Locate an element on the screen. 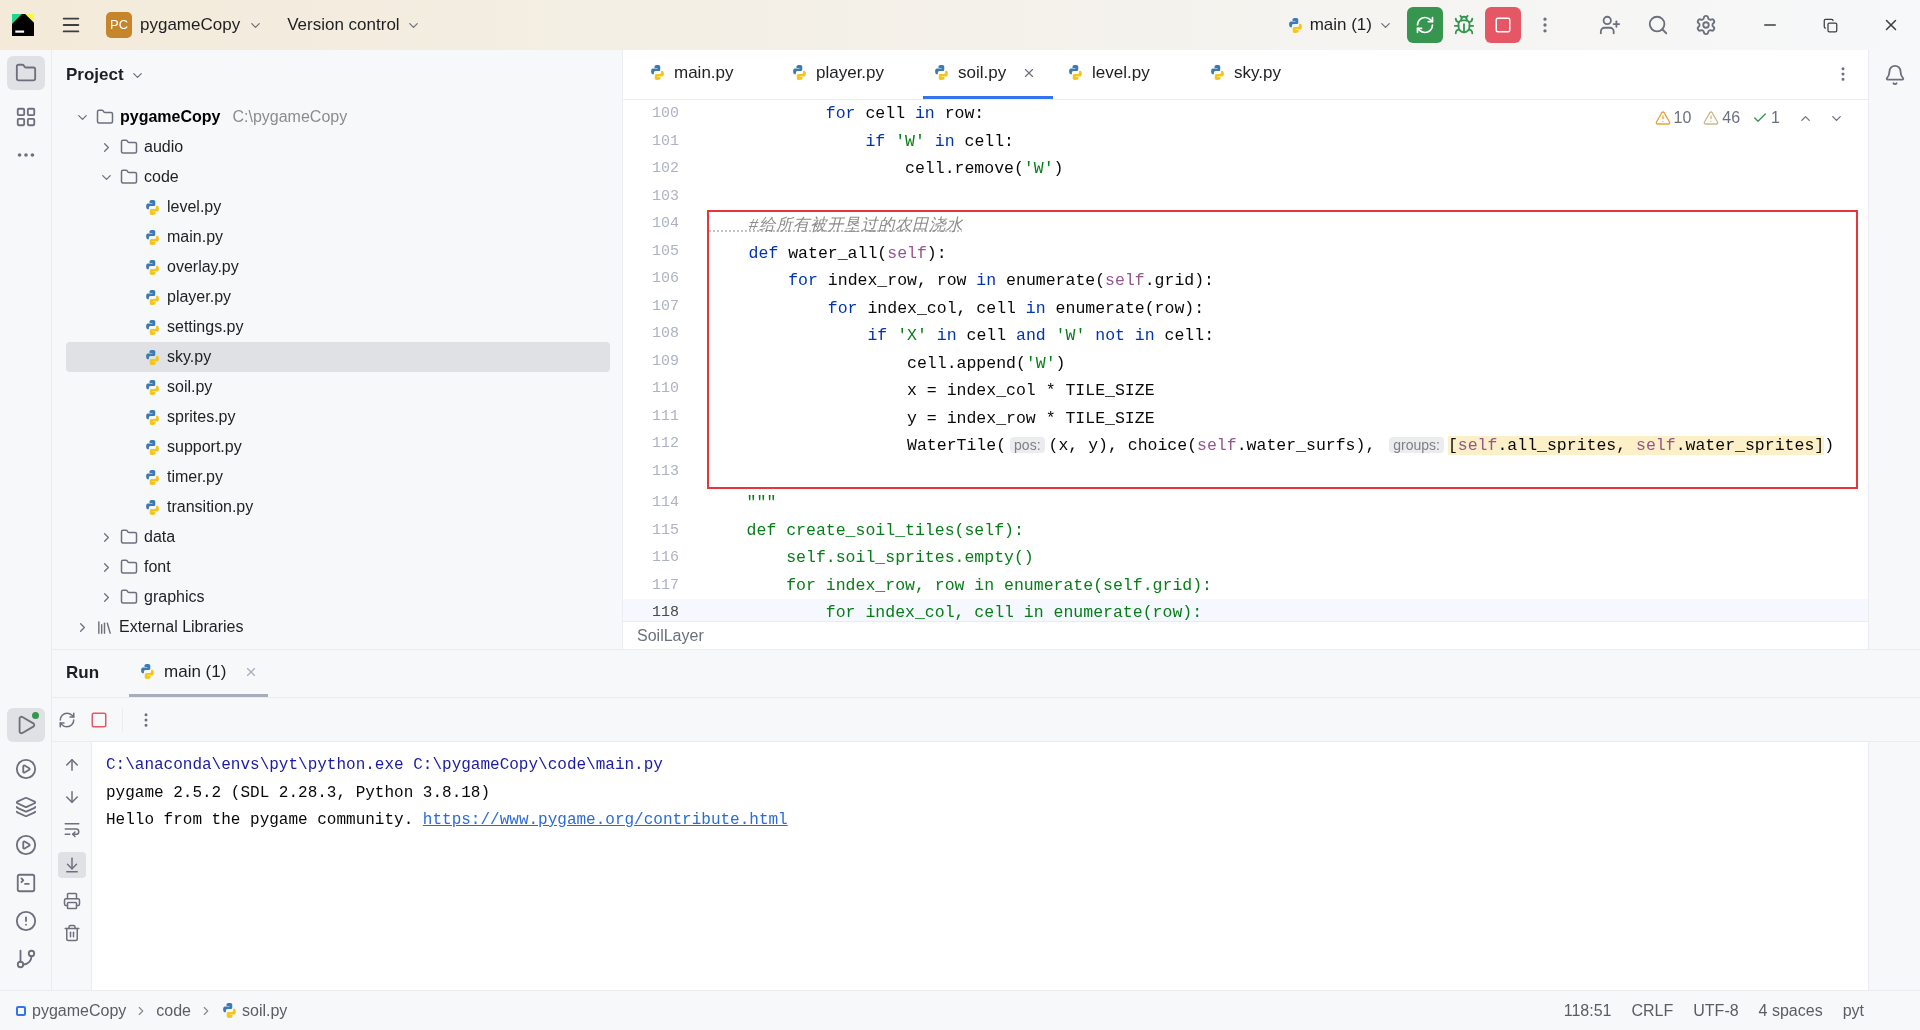  breadcrumb-item: code is located at coordinates (173, 1010).